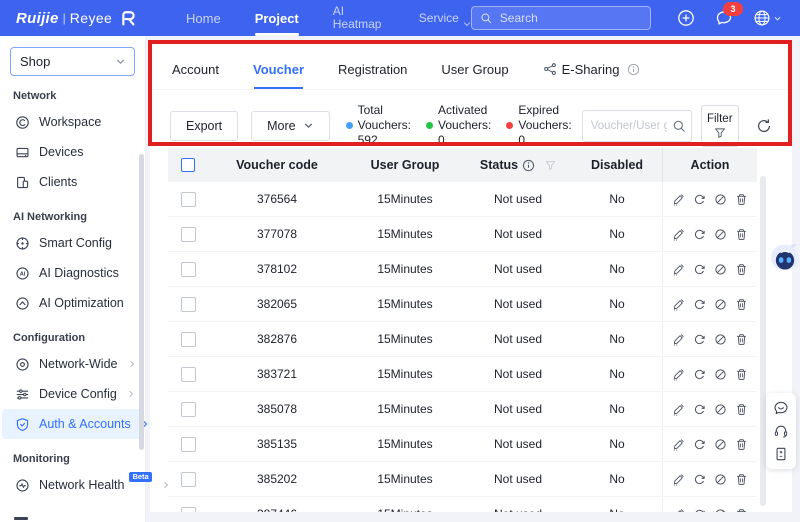  What do you see at coordinates (72, 122) in the screenshot?
I see `sidebar-item-workspace: Workspace` at bounding box center [72, 122].